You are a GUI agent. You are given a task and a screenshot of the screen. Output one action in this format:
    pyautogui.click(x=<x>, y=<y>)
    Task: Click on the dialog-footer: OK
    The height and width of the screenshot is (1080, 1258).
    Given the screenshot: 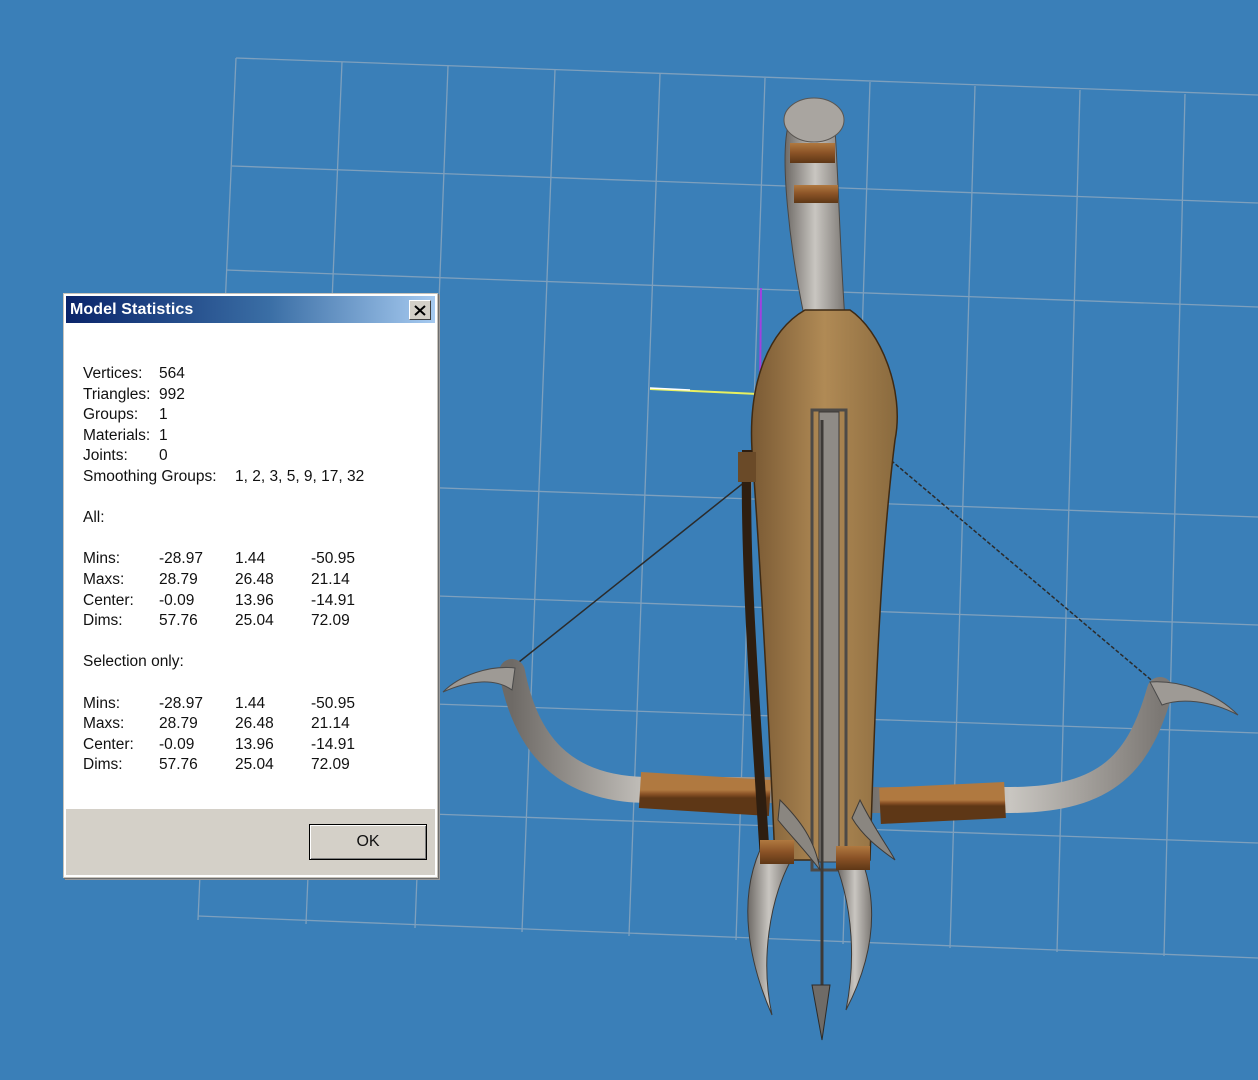 What is the action you would take?
    pyautogui.click(x=250, y=842)
    